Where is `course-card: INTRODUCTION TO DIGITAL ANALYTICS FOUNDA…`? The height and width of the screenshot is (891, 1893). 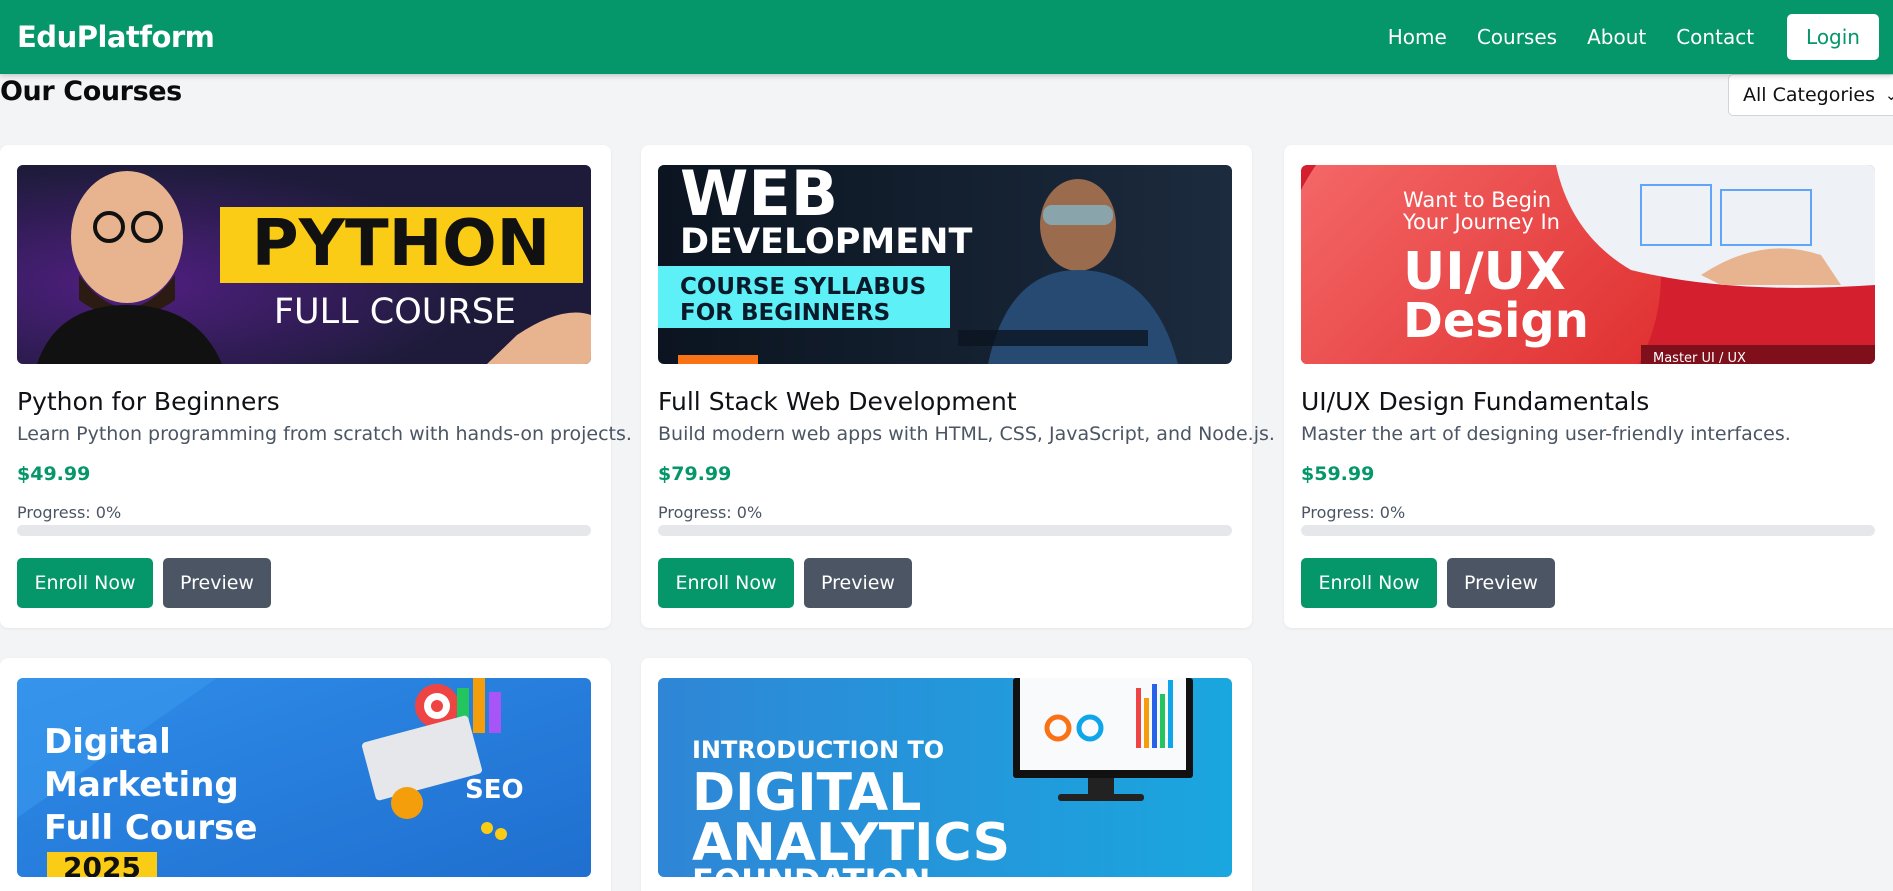 course-card: INTRODUCTION TO DIGITAL ANALYTICS FOUNDA… is located at coordinates (946, 774).